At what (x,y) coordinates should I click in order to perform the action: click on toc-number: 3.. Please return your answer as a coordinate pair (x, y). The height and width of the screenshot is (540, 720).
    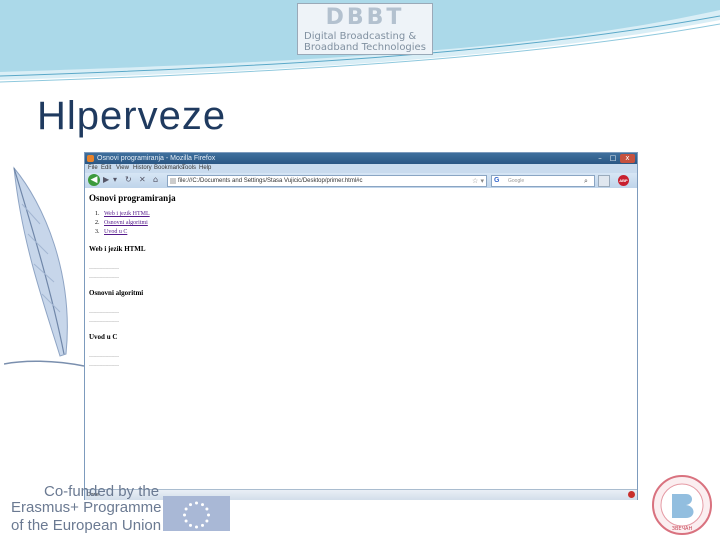
    Looking at the image, I should click on (97, 232).